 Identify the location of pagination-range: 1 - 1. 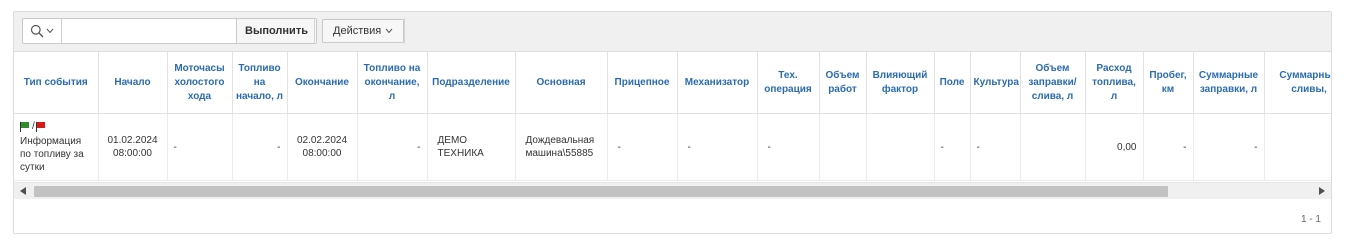
(1310, 219).